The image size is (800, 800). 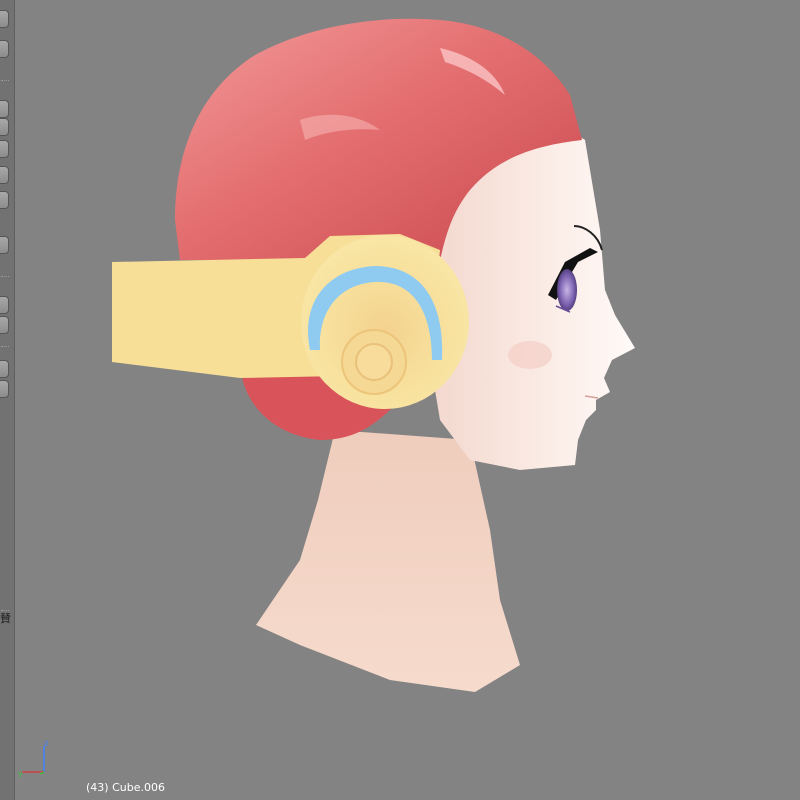 I want to click on eye-iris, so click(x=567, y=290).